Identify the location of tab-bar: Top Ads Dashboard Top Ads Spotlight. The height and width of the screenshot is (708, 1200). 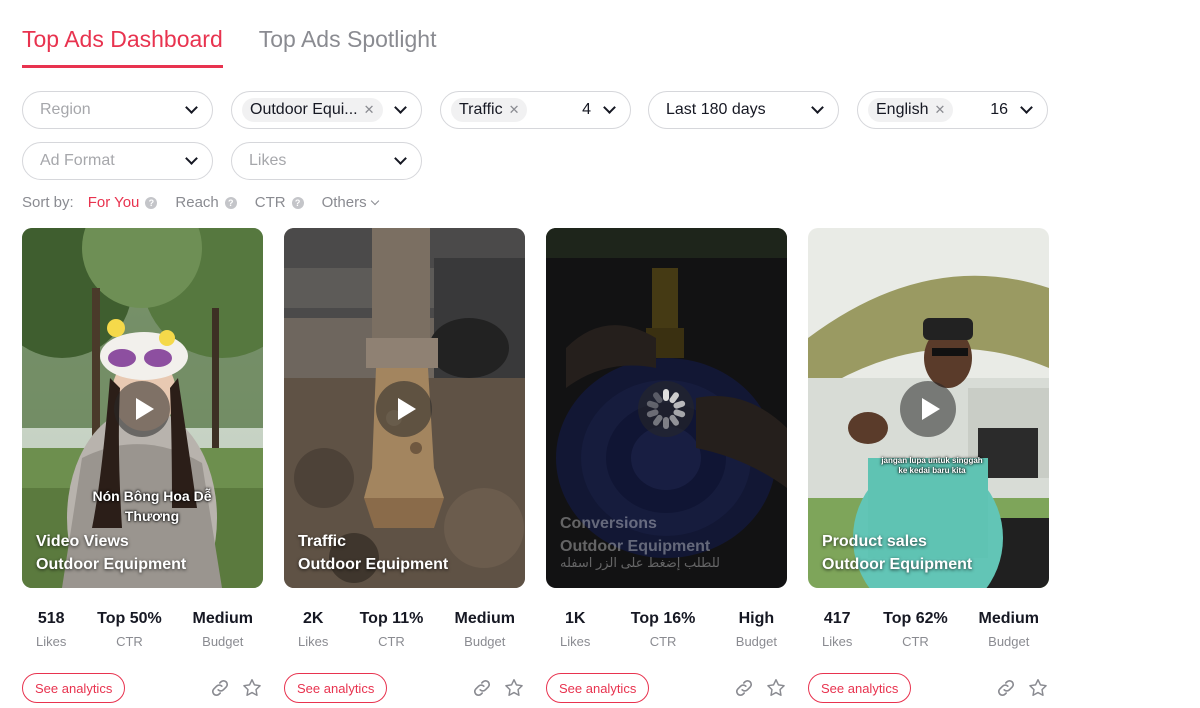
(229, 47).